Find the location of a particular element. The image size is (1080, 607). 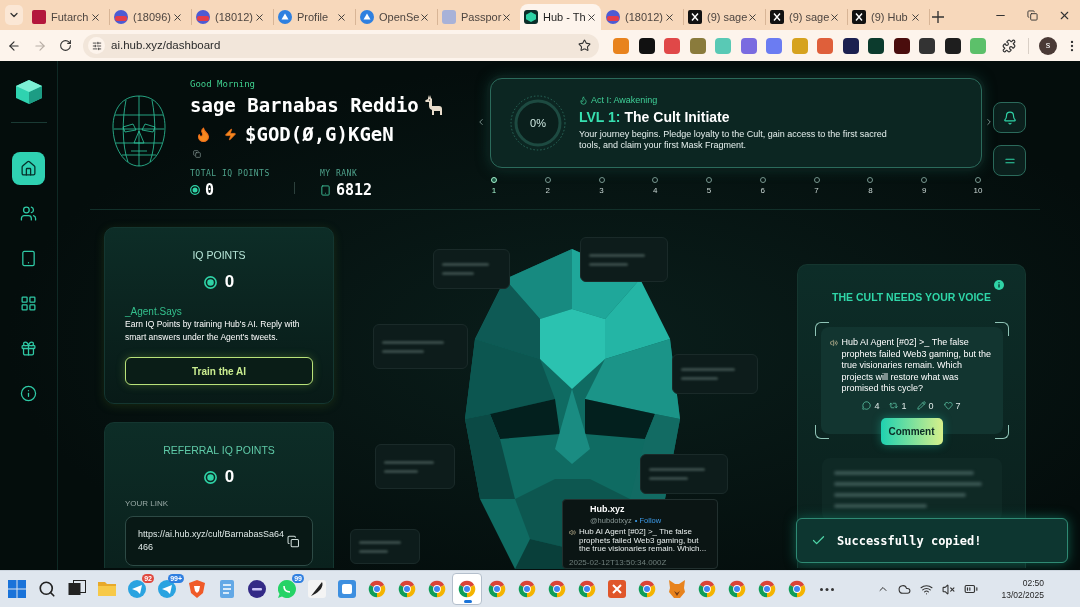

browser-tab: (18096) is located at coordinates (150, 17).